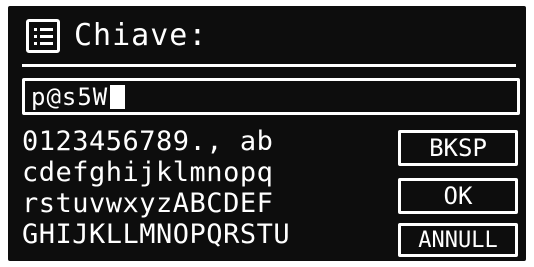 The width and height of the screenshot is (534, 267). Describe the element at coordinates (70, 96) in the screenshot. I see `key-input-value: p@s5W` at that location.